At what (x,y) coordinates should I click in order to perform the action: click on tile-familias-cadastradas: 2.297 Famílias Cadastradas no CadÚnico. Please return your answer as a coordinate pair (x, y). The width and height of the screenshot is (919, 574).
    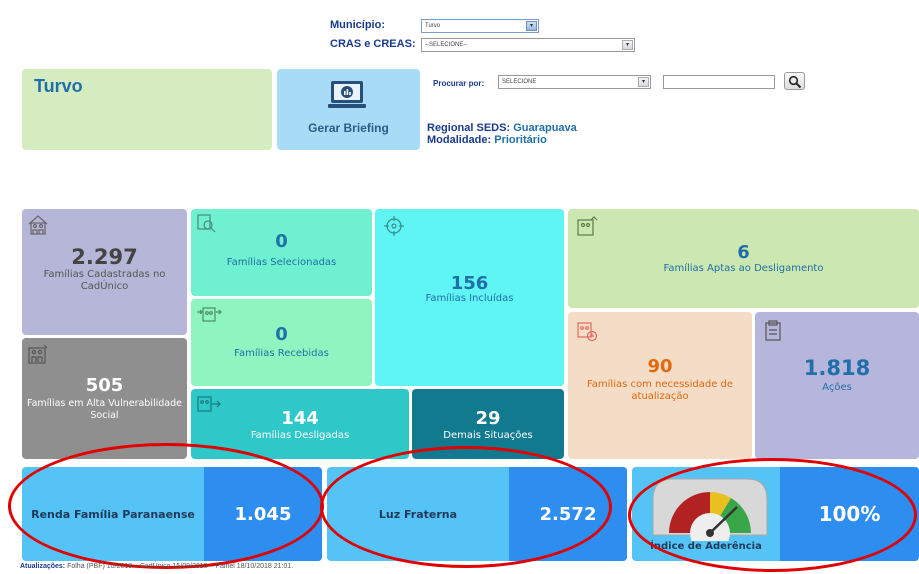
    Looking at the image, I should click on (104, 272).